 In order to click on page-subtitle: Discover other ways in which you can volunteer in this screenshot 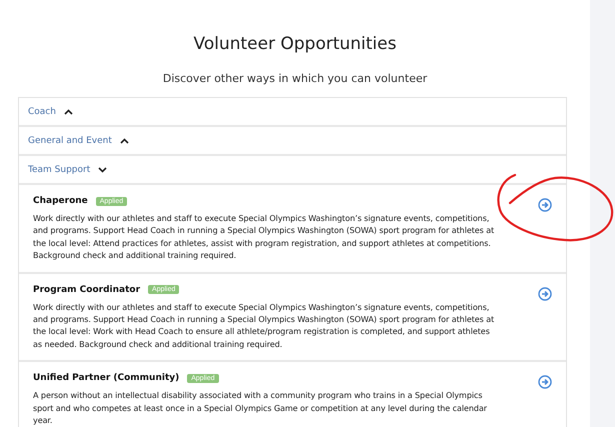, I will do `click(295, 78)`.